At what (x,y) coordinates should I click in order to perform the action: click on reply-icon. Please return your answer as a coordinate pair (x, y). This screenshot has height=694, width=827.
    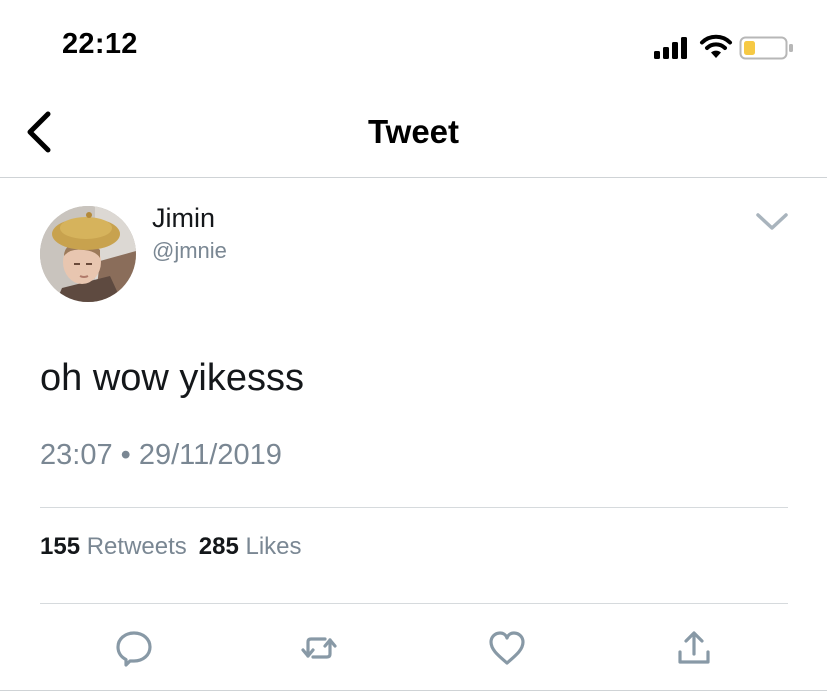
    Looking at the image, I should click on (134, 649).